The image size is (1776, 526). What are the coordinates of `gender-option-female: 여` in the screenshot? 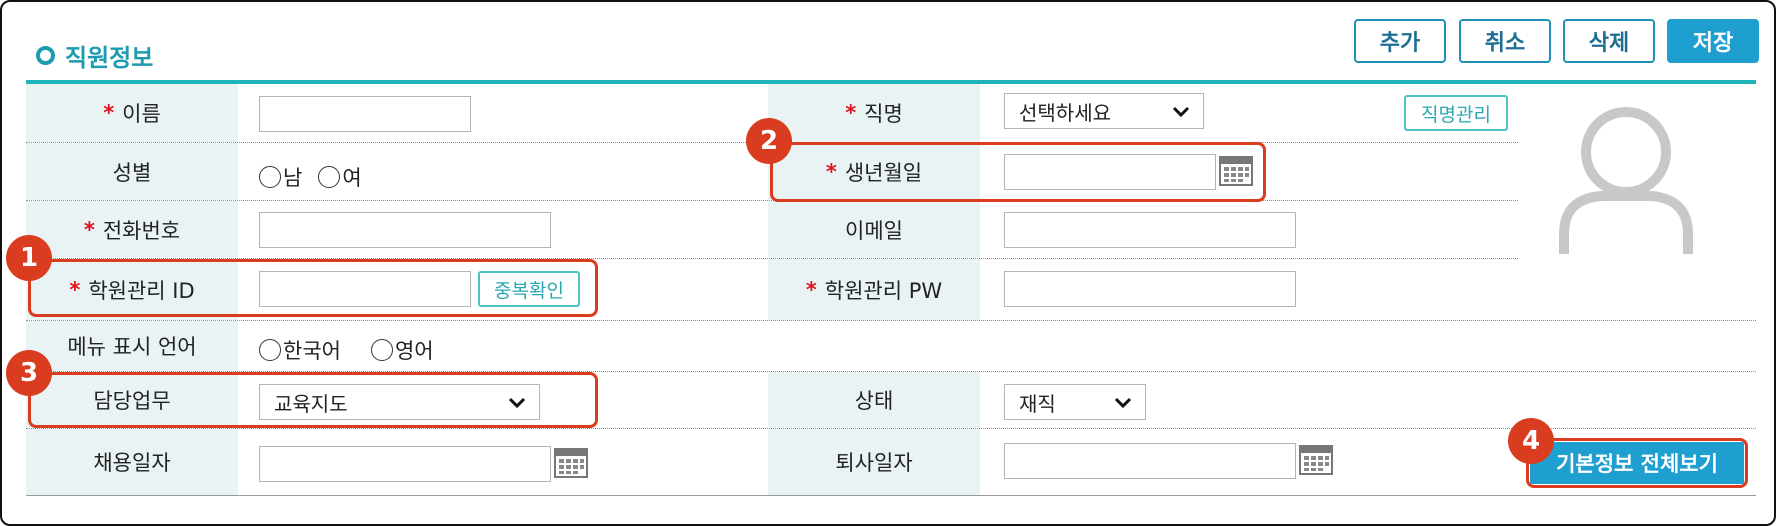 It's located at (340, 177).